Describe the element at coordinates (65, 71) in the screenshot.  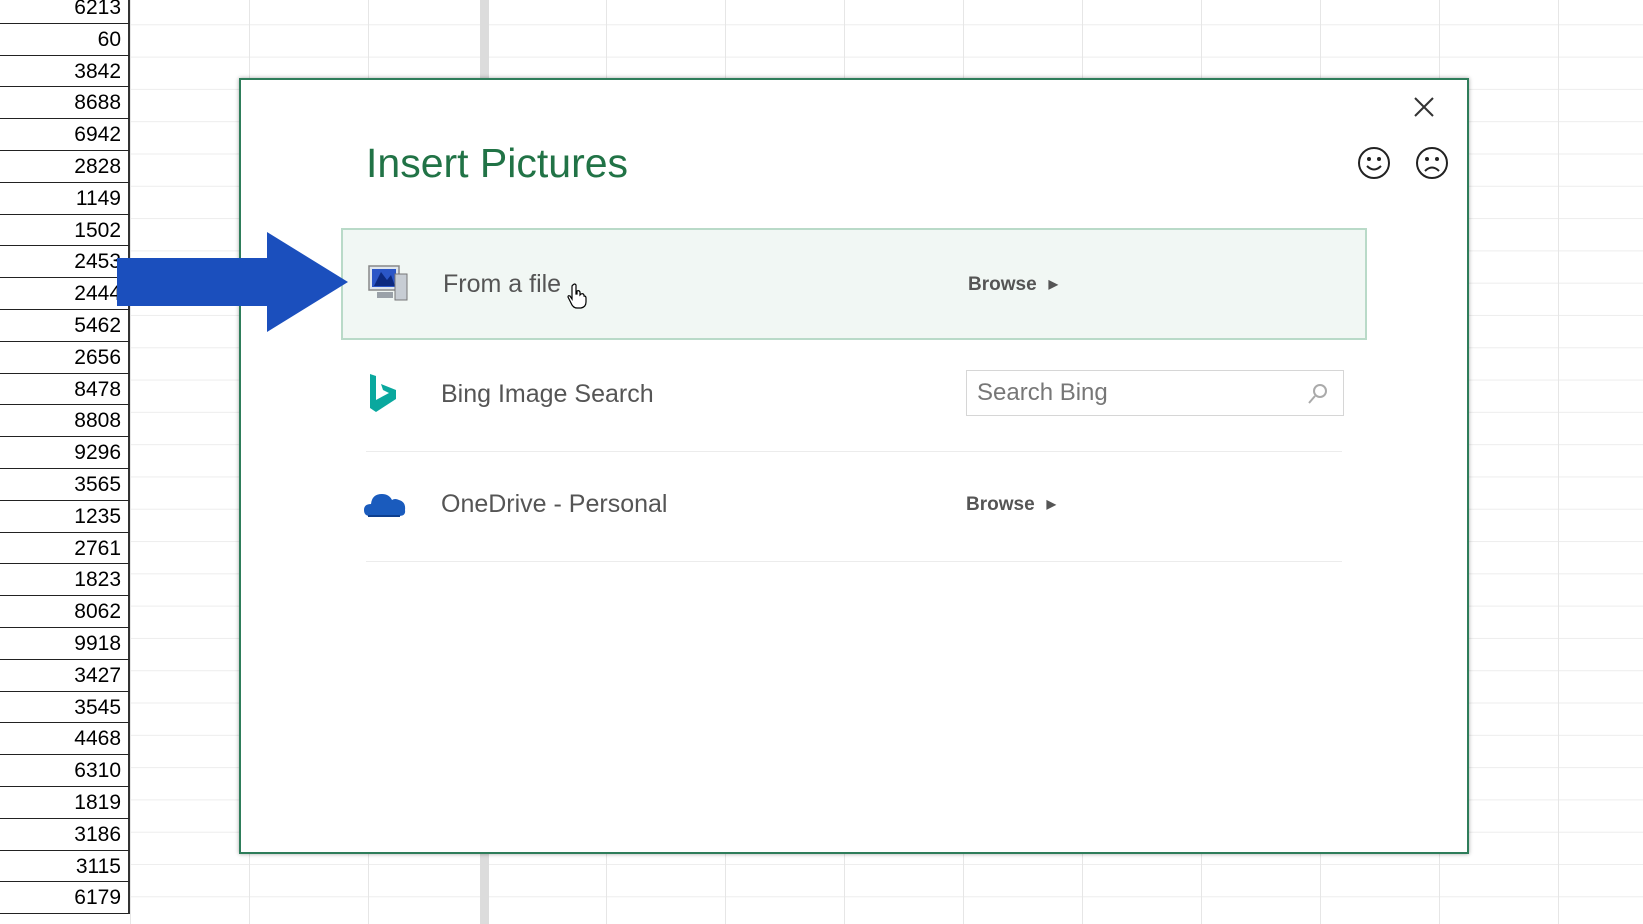
I see `table-cell: 3842` at that location.